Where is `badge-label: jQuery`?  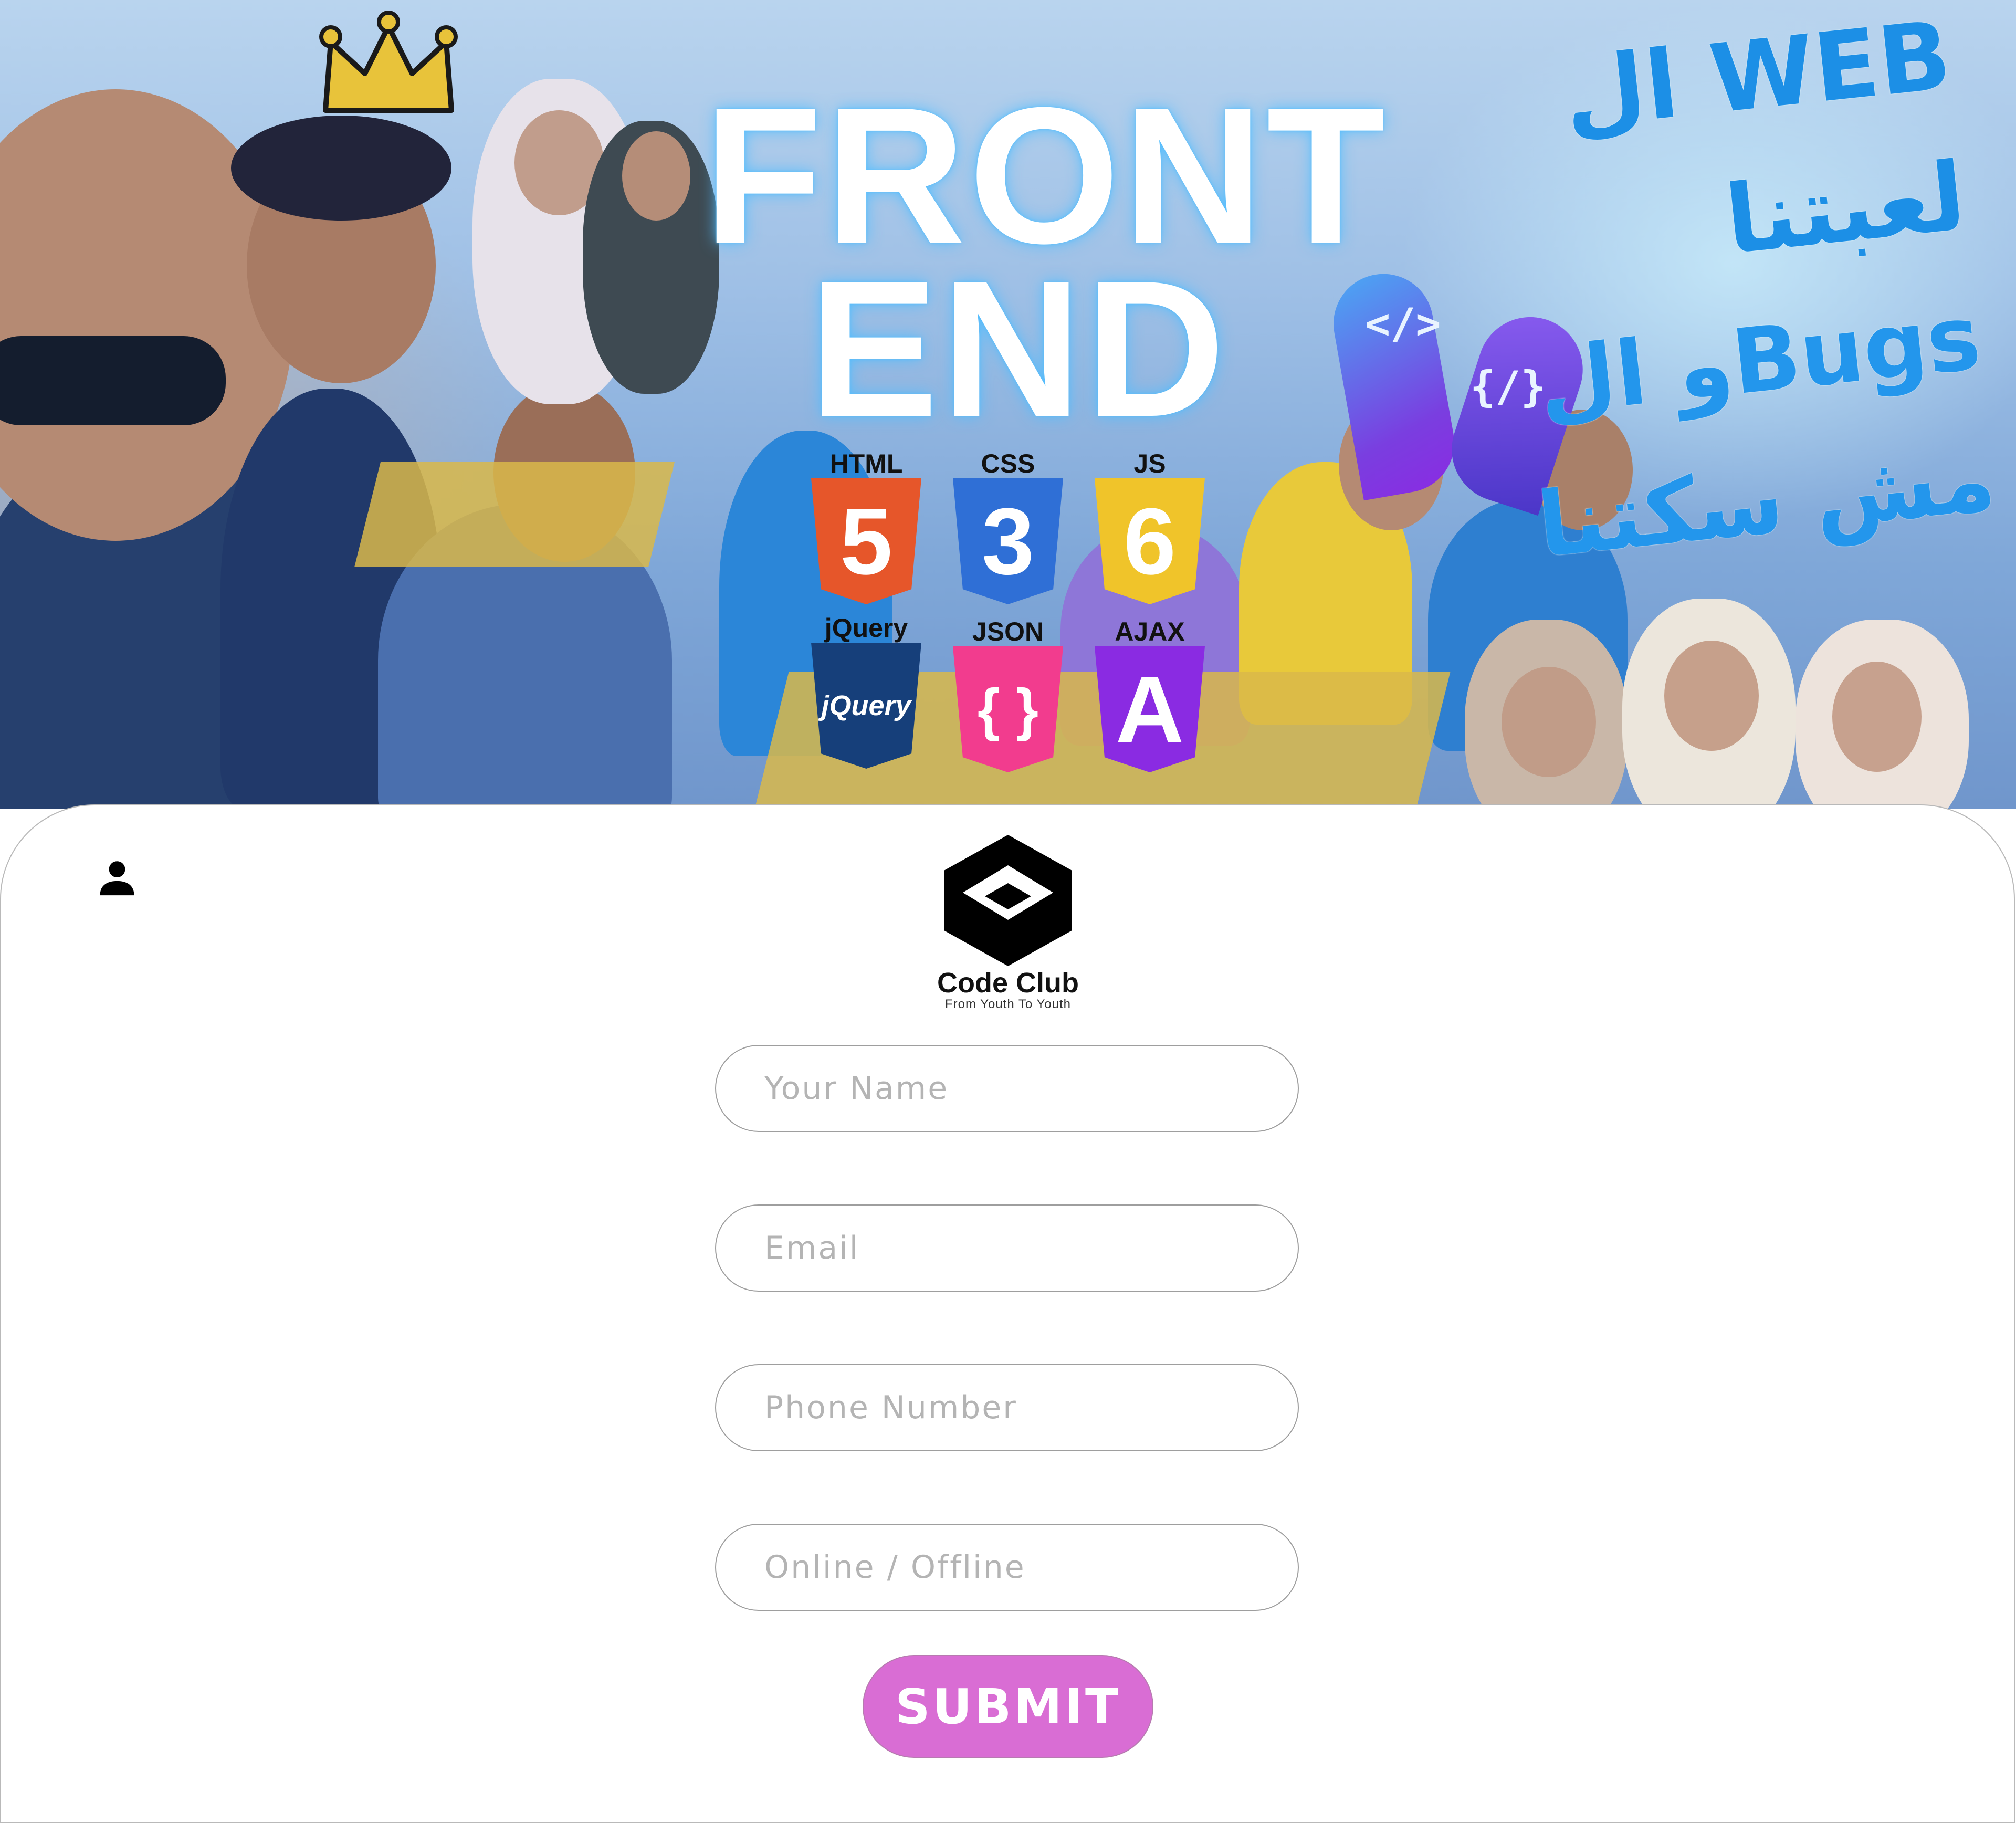
badge-label: jQuery is located at coordinates (866, 628).